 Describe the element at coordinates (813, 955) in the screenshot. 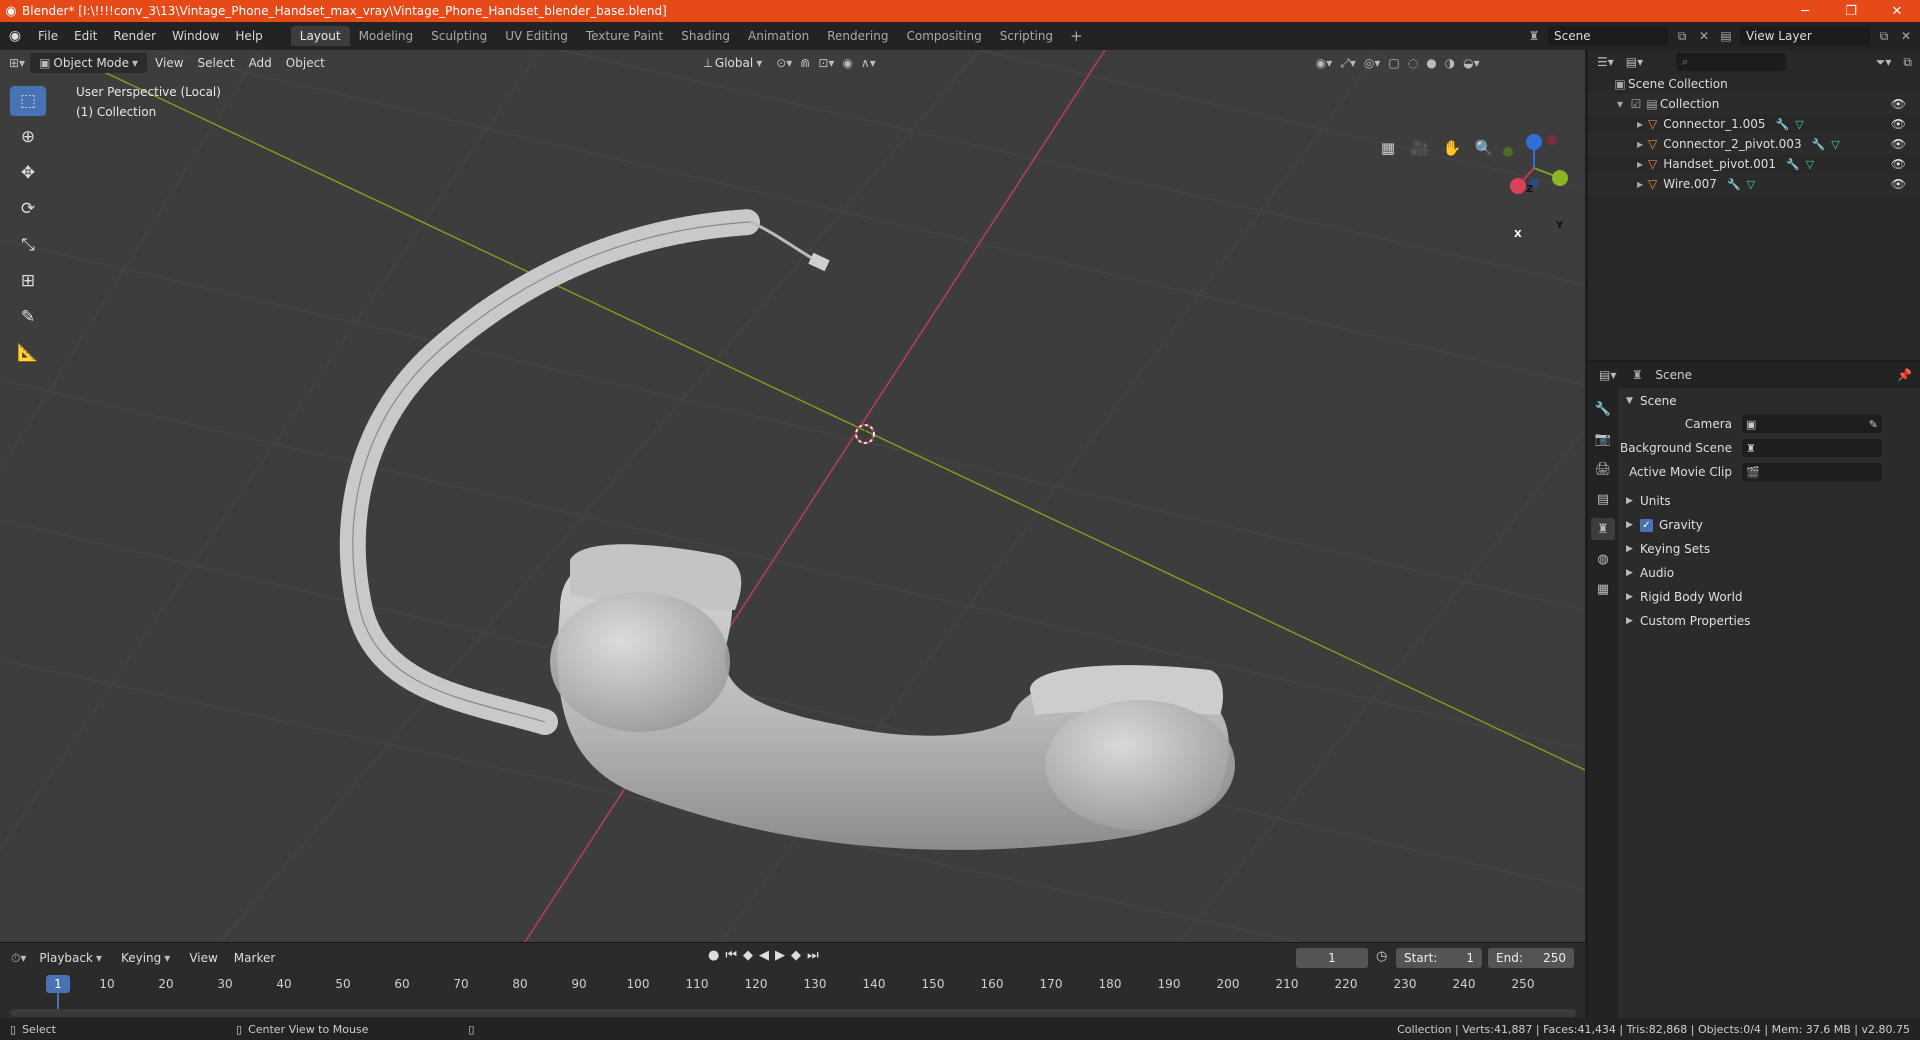

I see `jump-end-icon: ⏭` at that location.